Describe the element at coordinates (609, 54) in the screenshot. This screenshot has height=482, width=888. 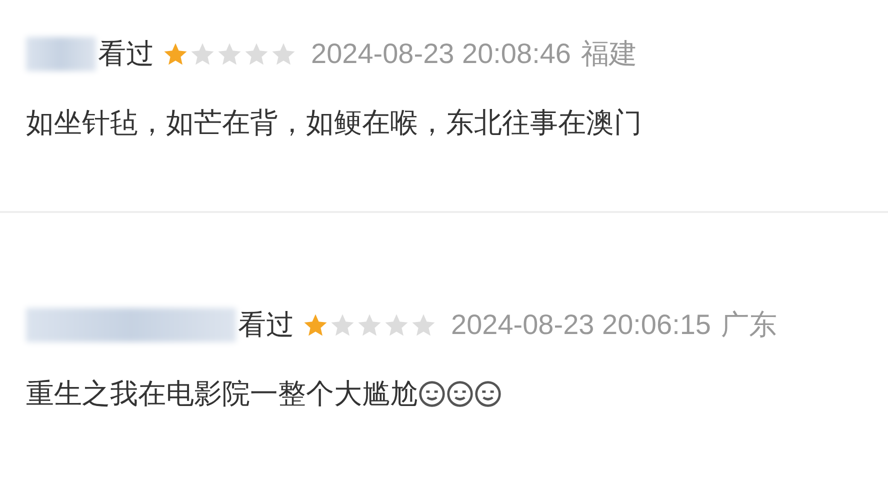
I see `comment-location: 福建` at that location.